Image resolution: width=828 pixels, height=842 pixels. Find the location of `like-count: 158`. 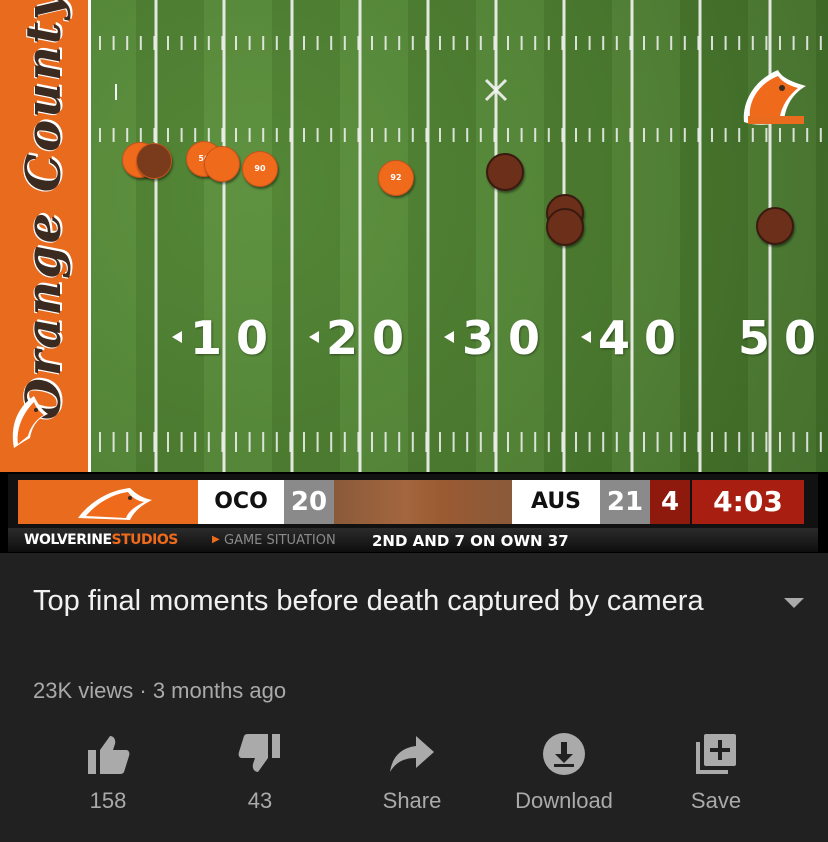

like-count: 158 is located at coordinates (108, 800).